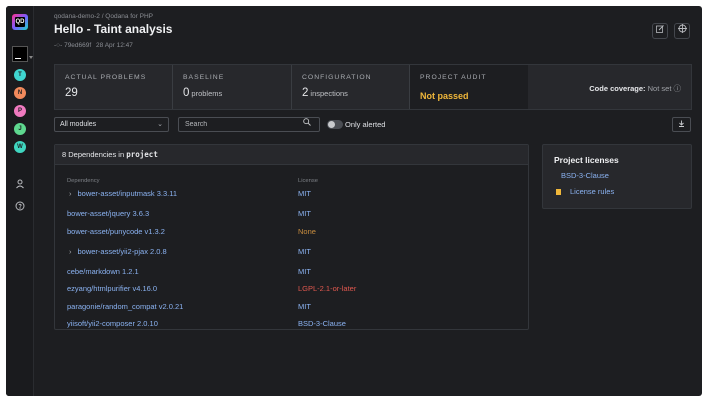 Image resolution: width=708 pixels, height=402 pixels. I want to click on project-avatar: J, so click(20, 129).